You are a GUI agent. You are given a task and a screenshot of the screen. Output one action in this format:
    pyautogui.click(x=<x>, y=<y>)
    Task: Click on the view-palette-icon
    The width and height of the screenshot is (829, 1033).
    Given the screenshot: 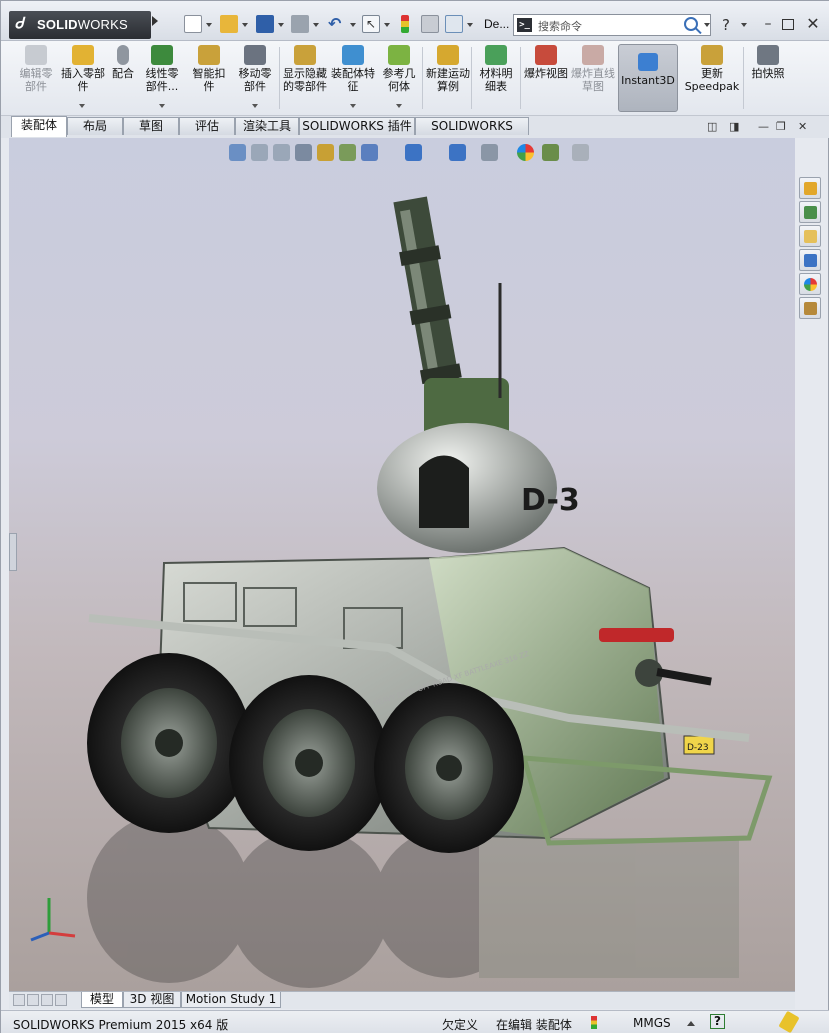 What is the action you would take?
    pyautogui.click(x=810, y=260)
    